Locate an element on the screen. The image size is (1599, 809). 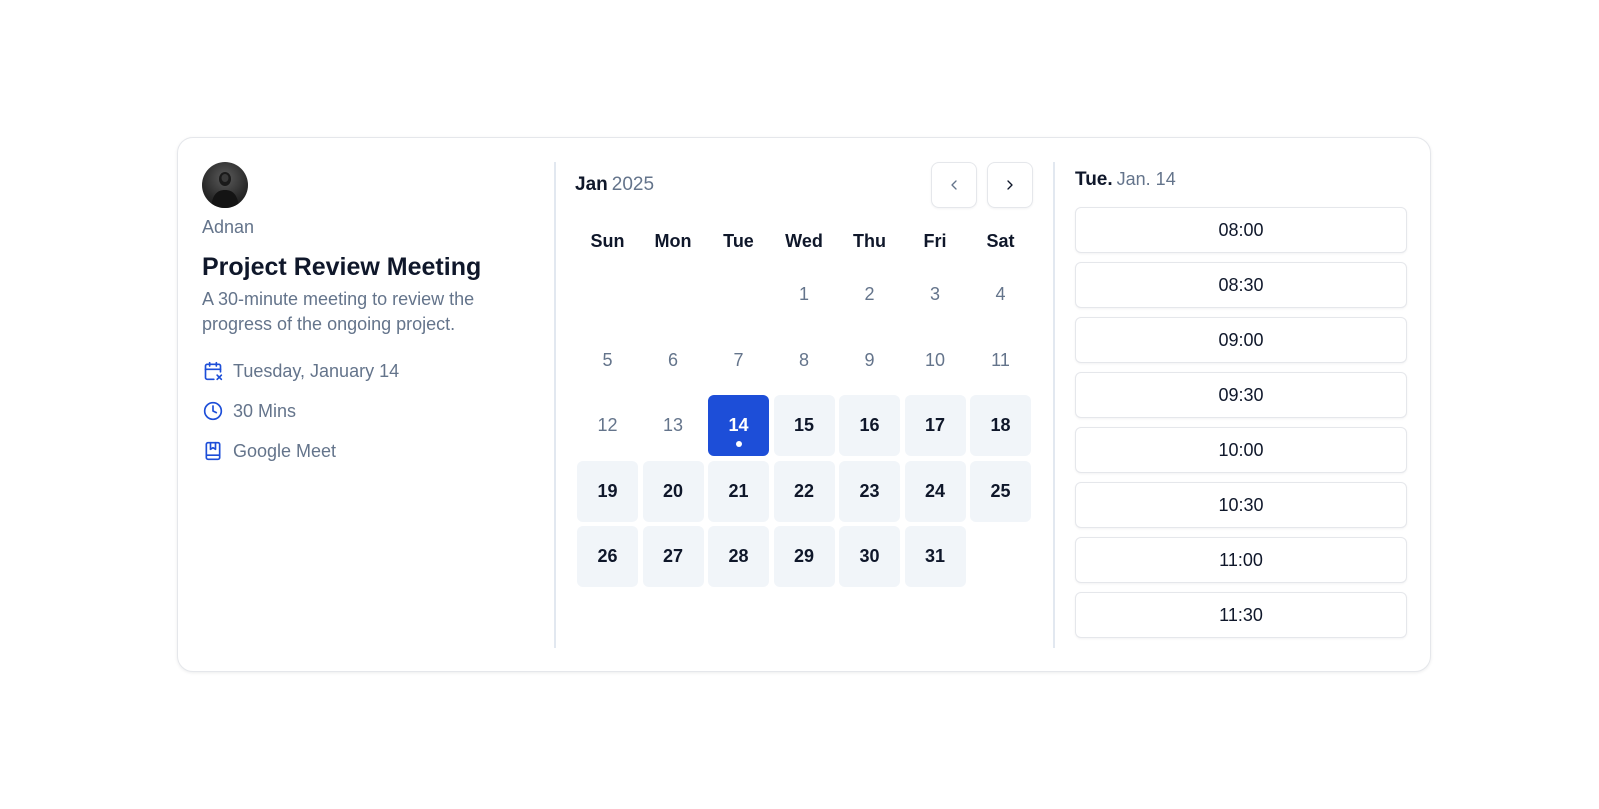
month-label: Jan is located at coordinates (591, 184).